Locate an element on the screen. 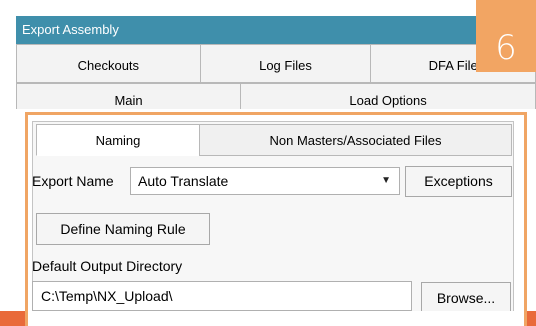  tab-log-files: Log Files is located at coordinates (285, 63).